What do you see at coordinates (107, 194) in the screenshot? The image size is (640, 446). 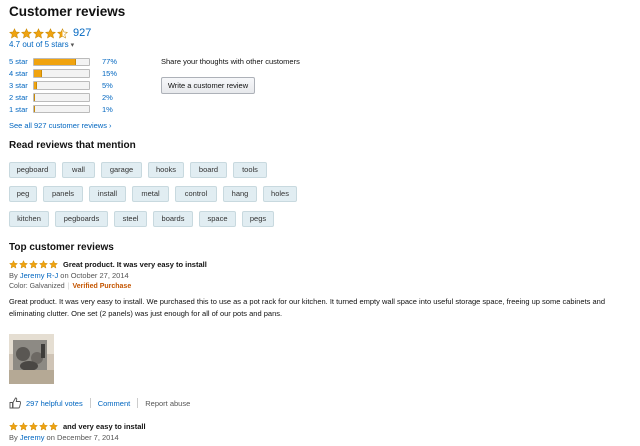 I see `mention-tag: install` at bounding box center [107, 194].